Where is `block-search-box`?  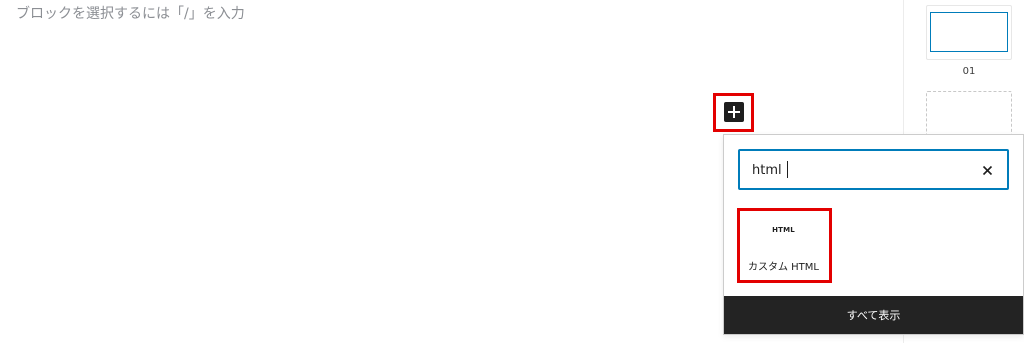 block-search-box is located at coordinates (873, 169).